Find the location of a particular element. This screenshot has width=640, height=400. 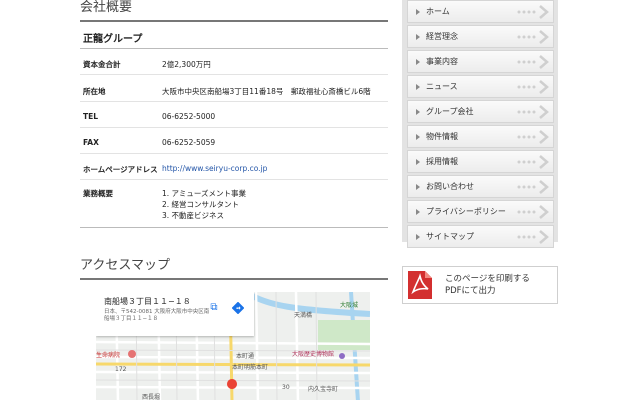

sidebar-item-home: ホーム is located at coordinates (480, 11).